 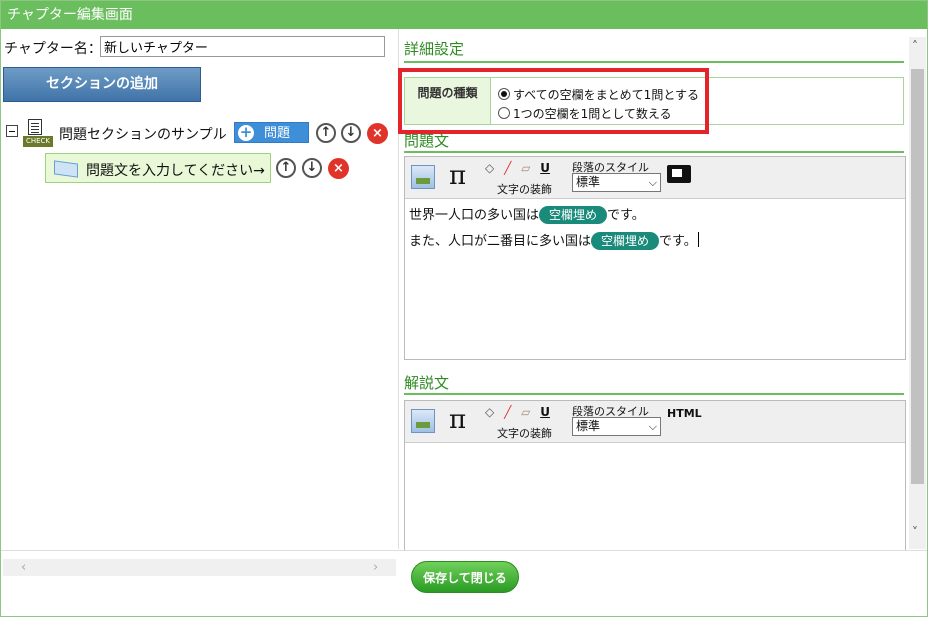 I want to click on add-section-button: セクションの追加, so click(x=102, y=84).